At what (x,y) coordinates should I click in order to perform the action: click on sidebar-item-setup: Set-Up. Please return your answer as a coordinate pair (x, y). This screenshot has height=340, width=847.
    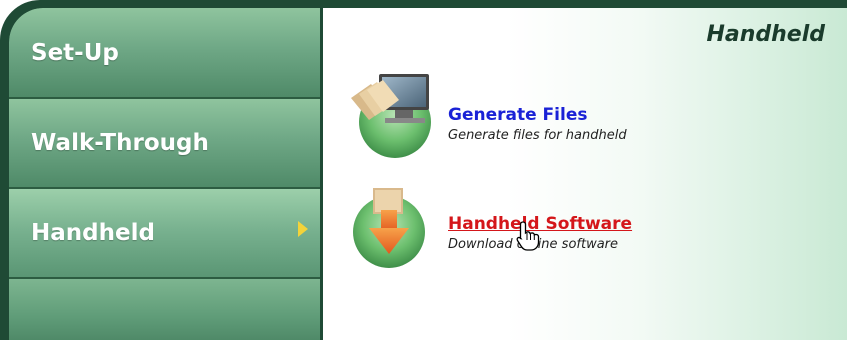
    Looking at the image, I should click on (164, 53).